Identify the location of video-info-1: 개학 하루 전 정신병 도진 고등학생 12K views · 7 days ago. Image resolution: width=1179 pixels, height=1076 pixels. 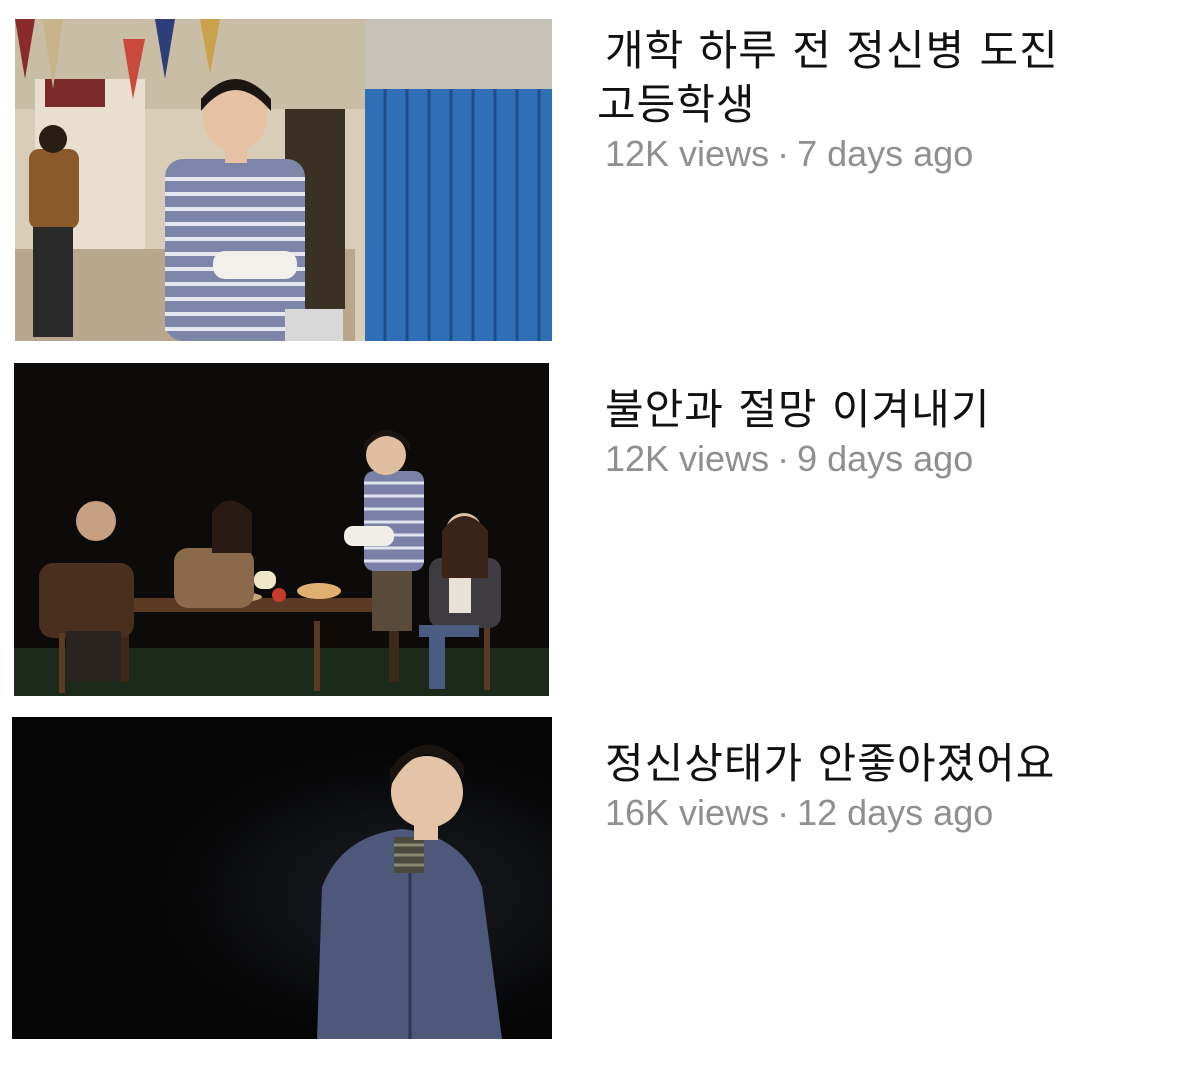
(828, 100).